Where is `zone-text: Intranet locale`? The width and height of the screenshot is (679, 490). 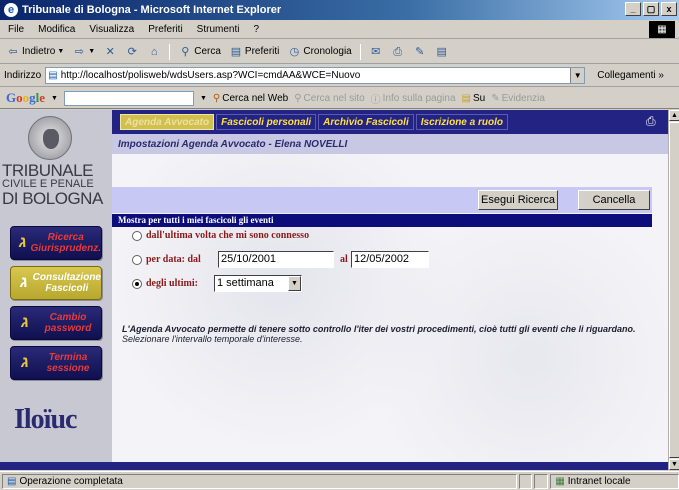
zone-text: Intranet locale is located at coordinates (599, 481).